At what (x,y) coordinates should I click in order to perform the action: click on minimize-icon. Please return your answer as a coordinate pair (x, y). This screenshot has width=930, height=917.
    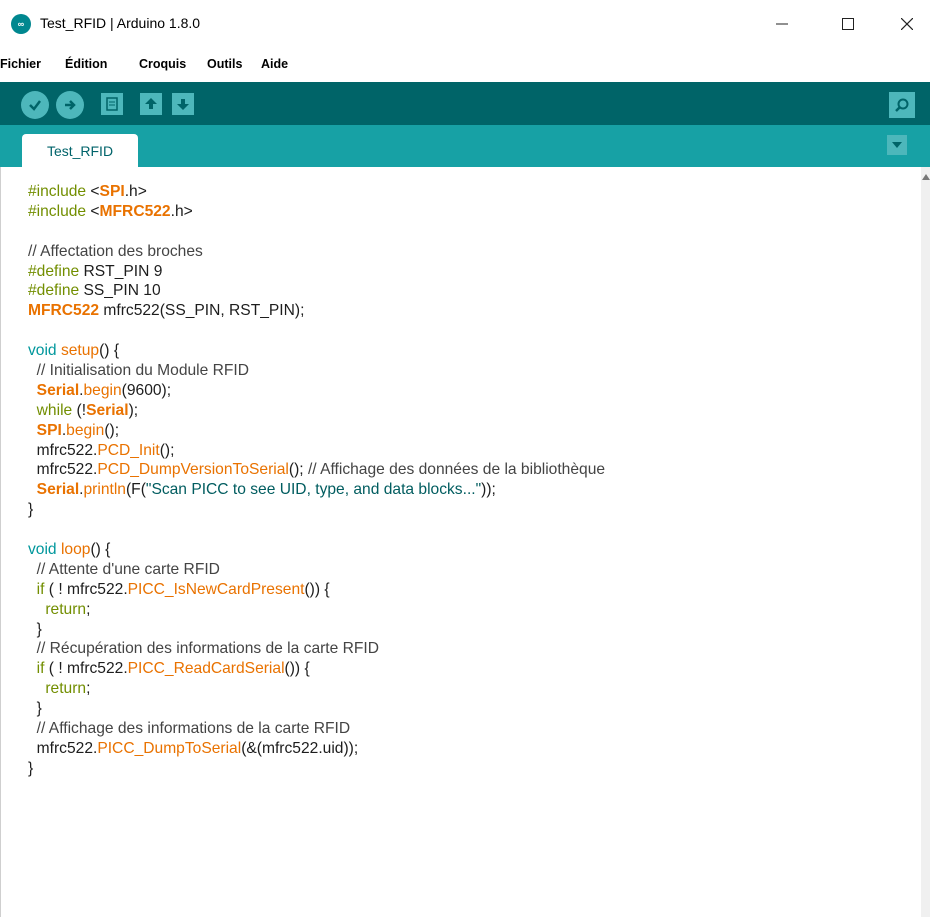
    Looking at the image, I should click on (782, 24).